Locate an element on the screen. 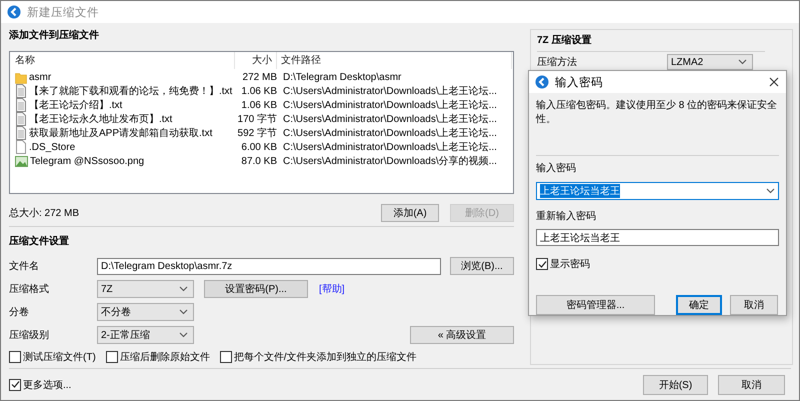 The image size is (800, 401). file-name: 【老王论坛介绍】.txt is located at coordinates (75, 105).